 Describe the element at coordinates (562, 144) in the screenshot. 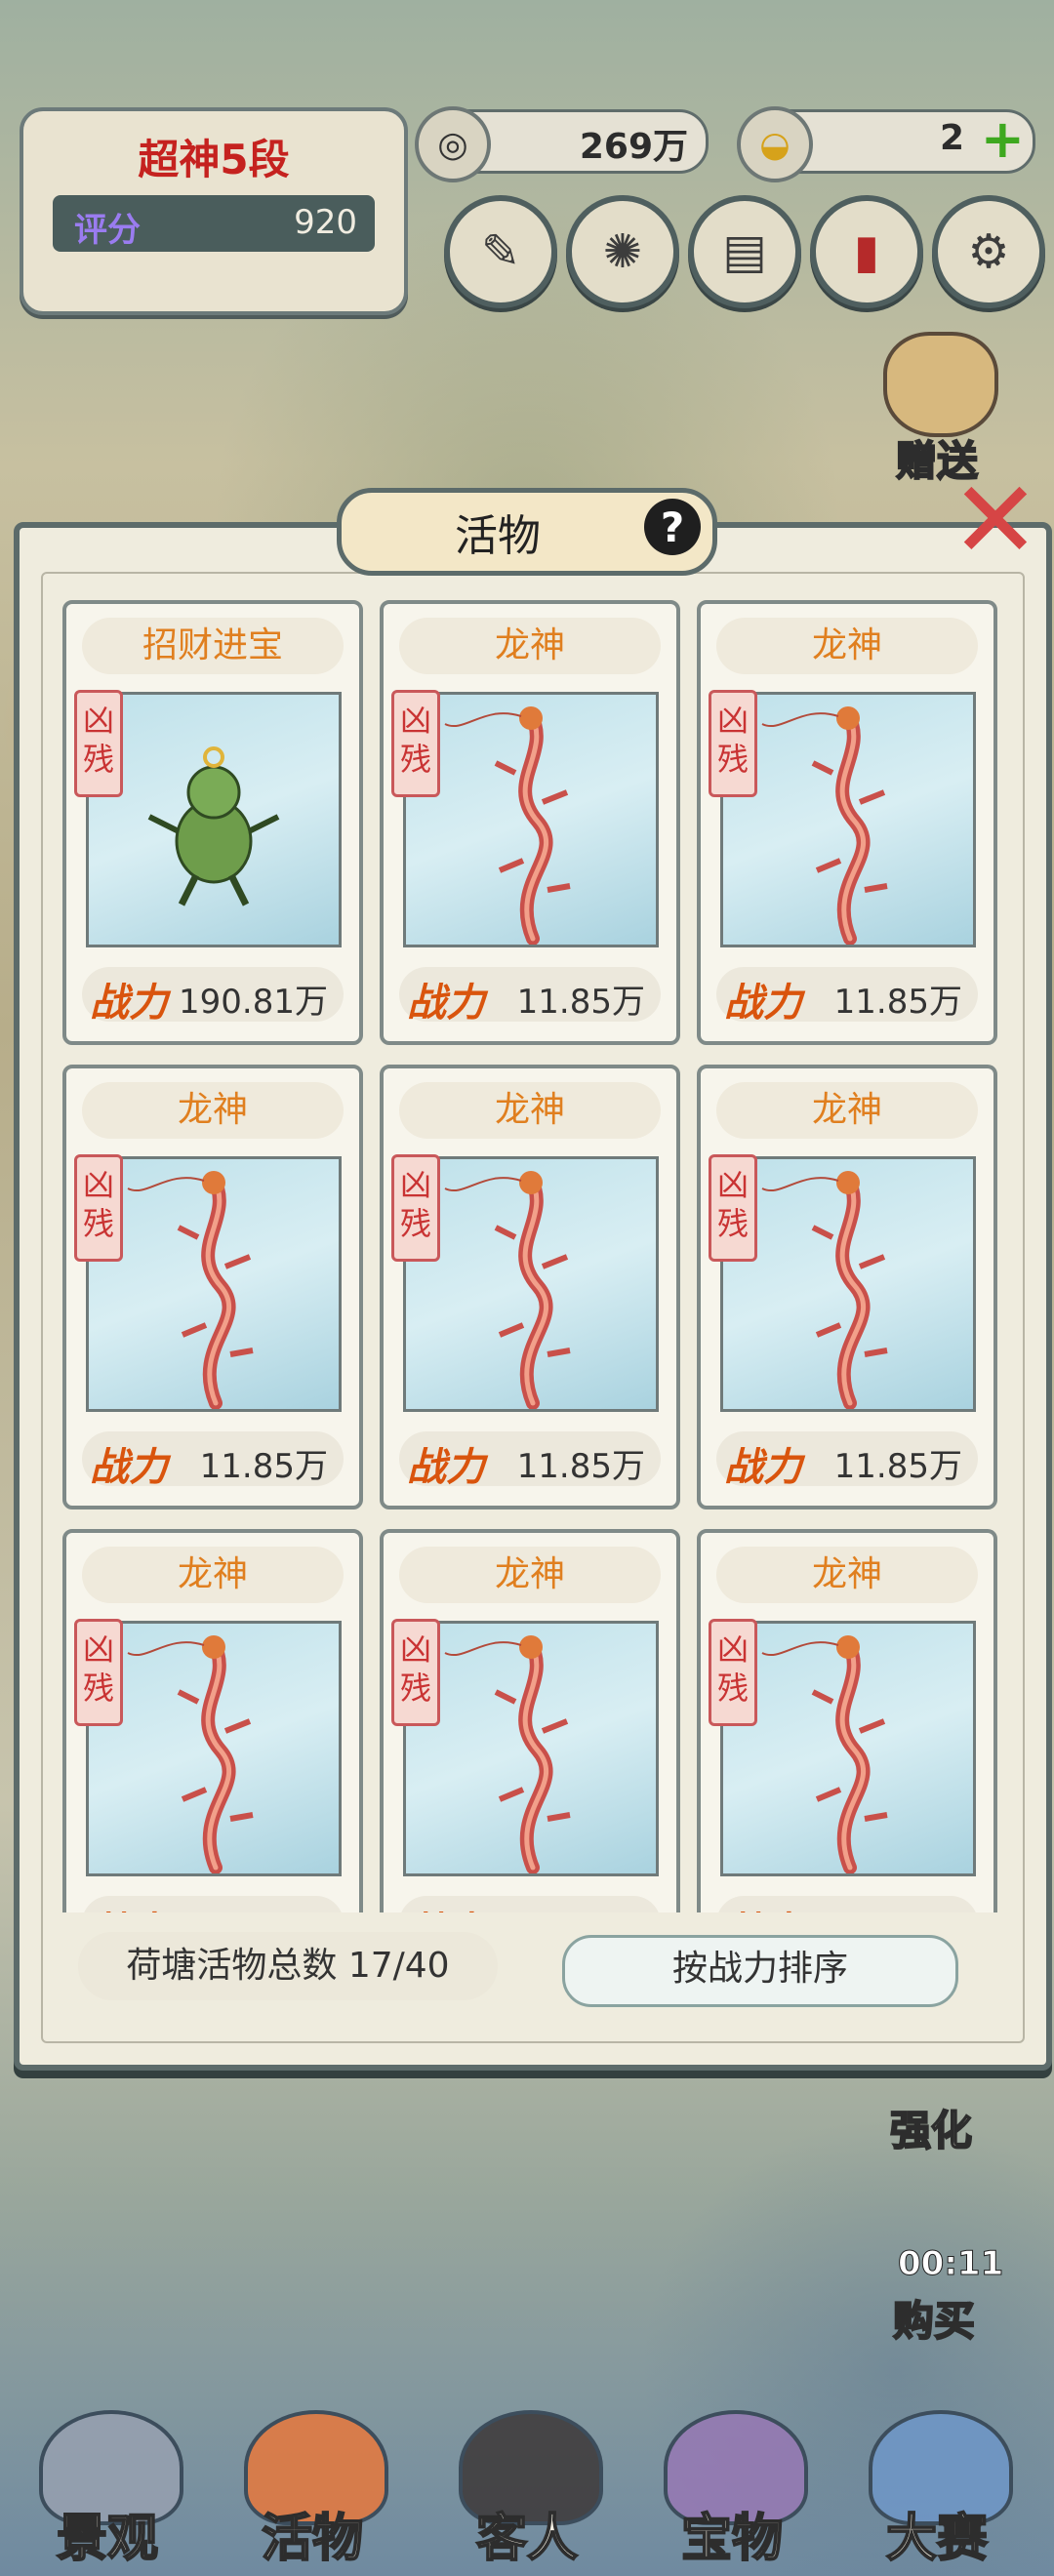

I see `coin-counter: ◎ 269万` at that location.